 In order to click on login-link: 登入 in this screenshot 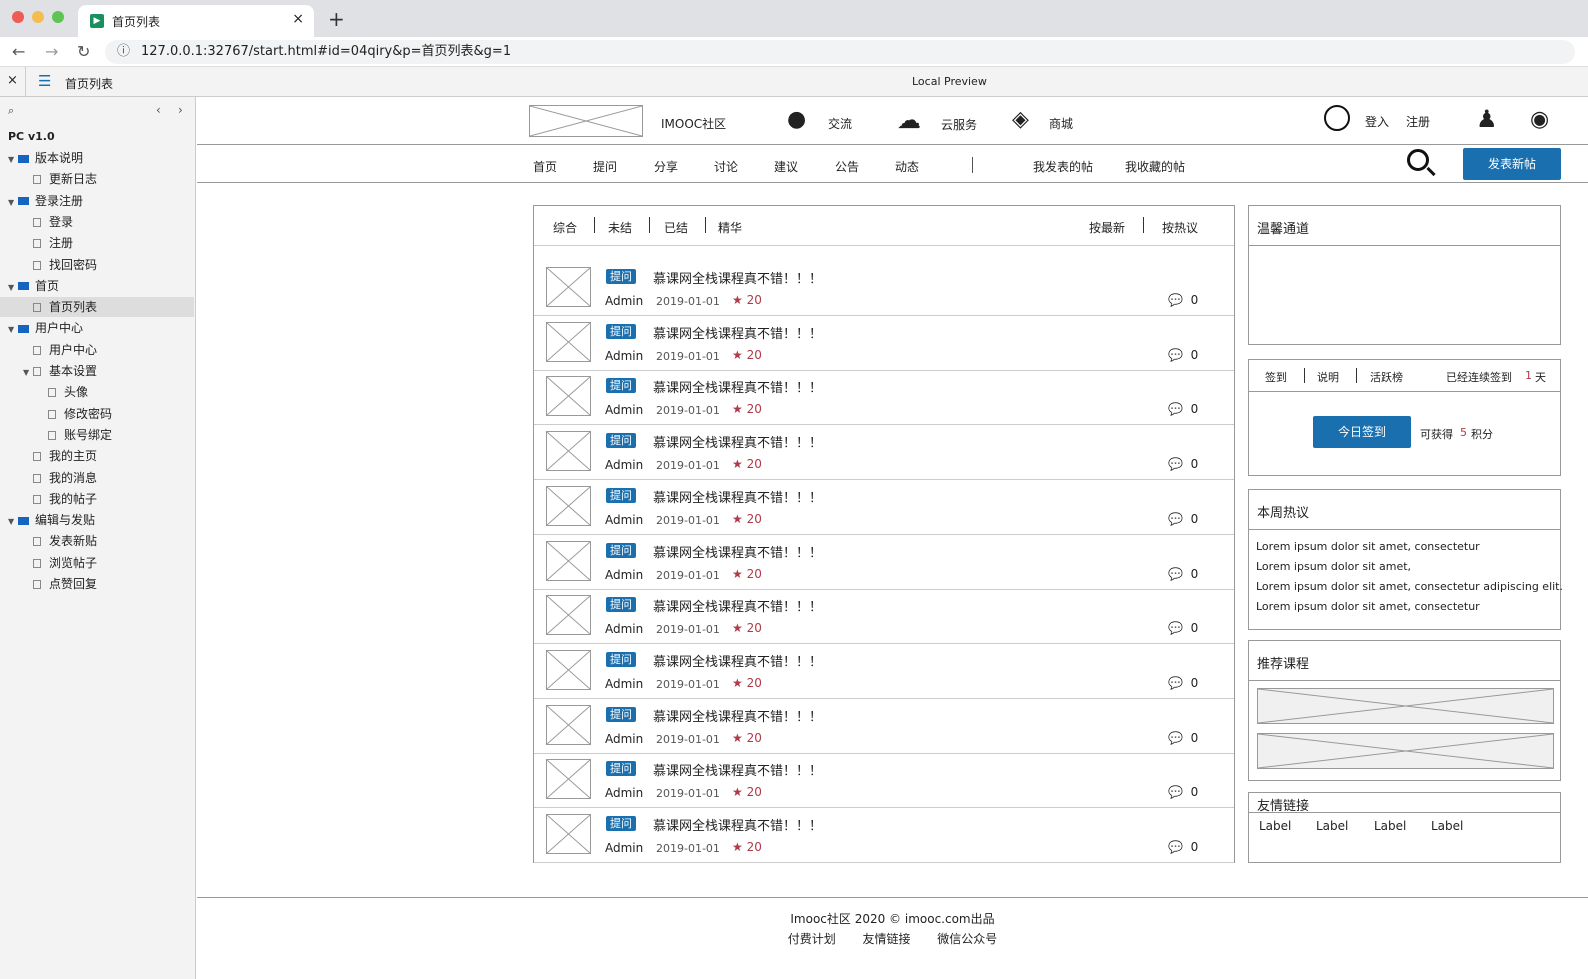, I will do `click(1377, 121)`.